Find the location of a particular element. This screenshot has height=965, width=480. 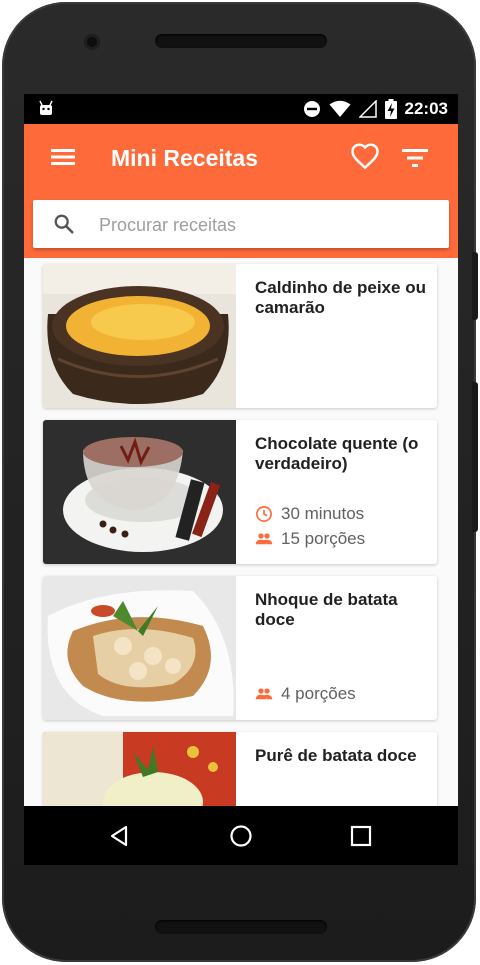

signal-icon is located at coordinates (367, 109).